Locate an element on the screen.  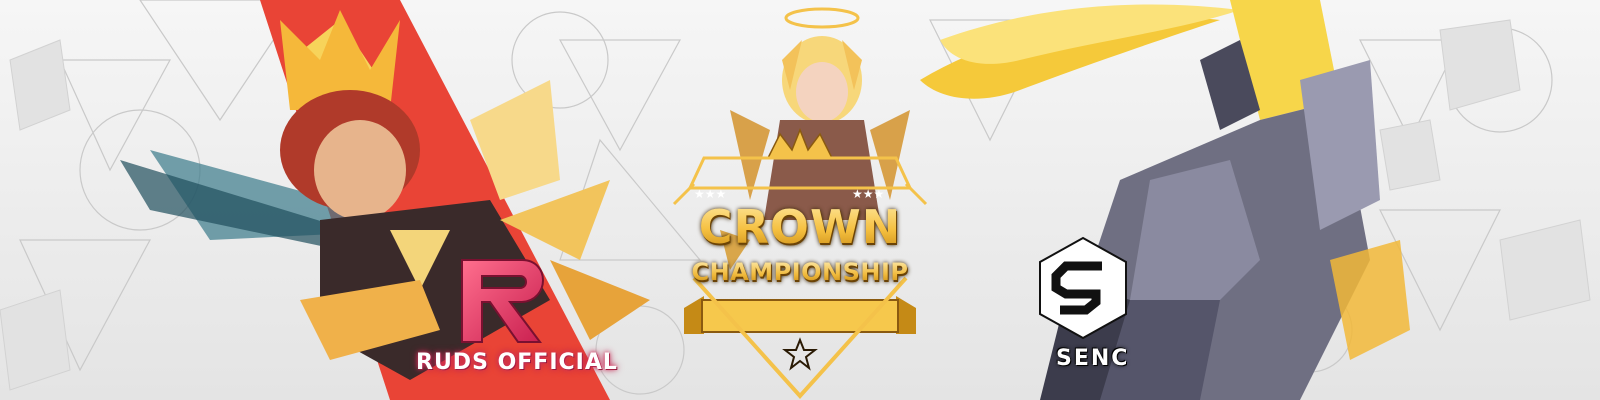
team-name-ruds: RUDS OFFICIAL is located at coordinates (517, 362).